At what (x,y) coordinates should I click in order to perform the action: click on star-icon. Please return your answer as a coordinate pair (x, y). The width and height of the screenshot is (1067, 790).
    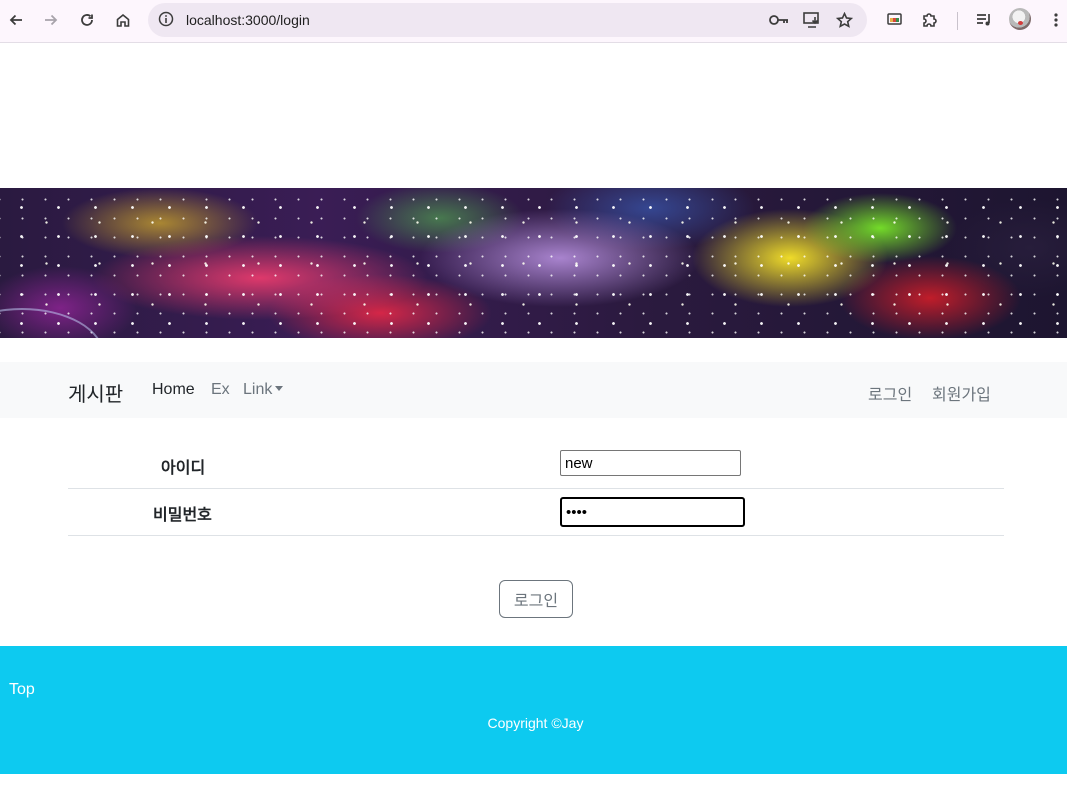
    Looking at the image, I should click on (844, 20).